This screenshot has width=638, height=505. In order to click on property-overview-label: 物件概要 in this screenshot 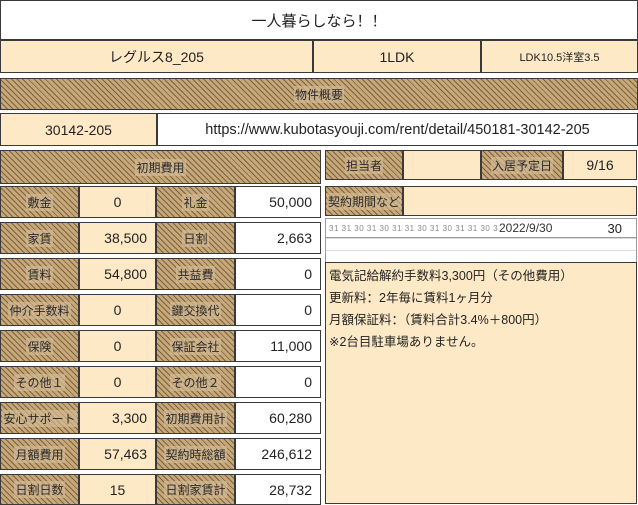, I will do `click(319, 94)`.